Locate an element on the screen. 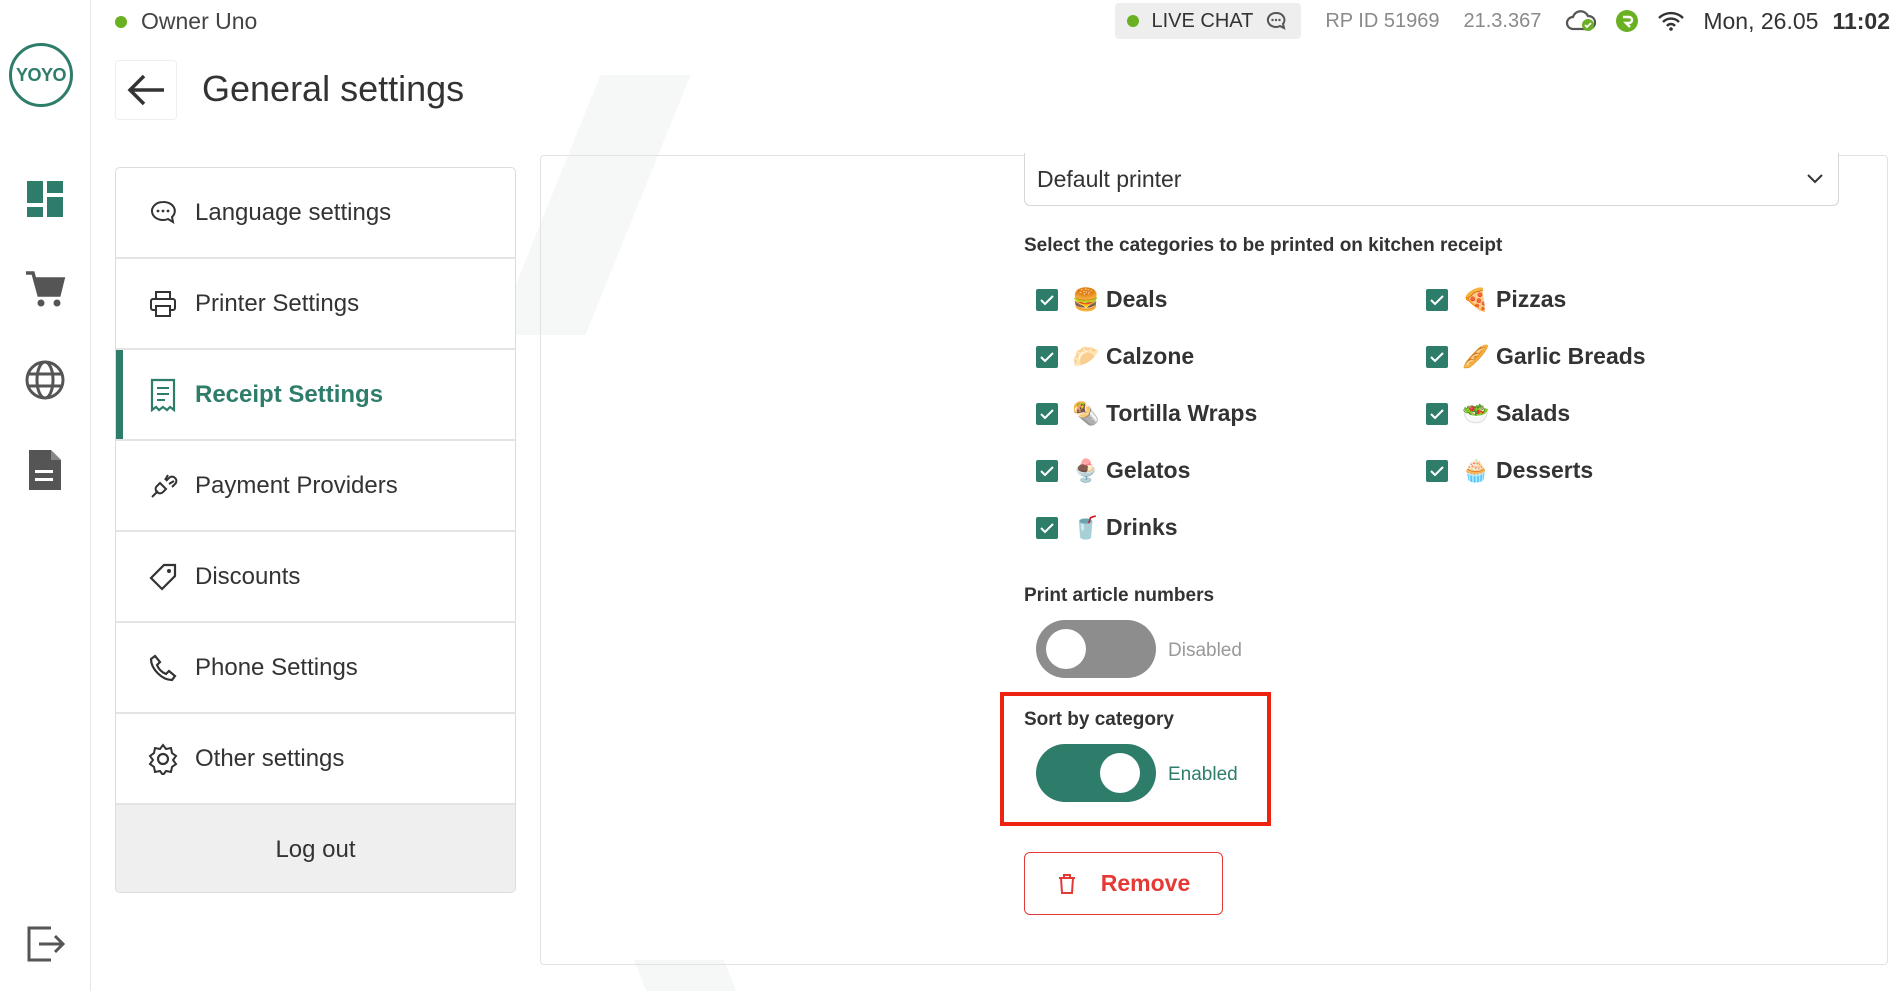 This screenshot has width=1892, height=991. remove-label: Remove is located at coordinates (1145, 883).